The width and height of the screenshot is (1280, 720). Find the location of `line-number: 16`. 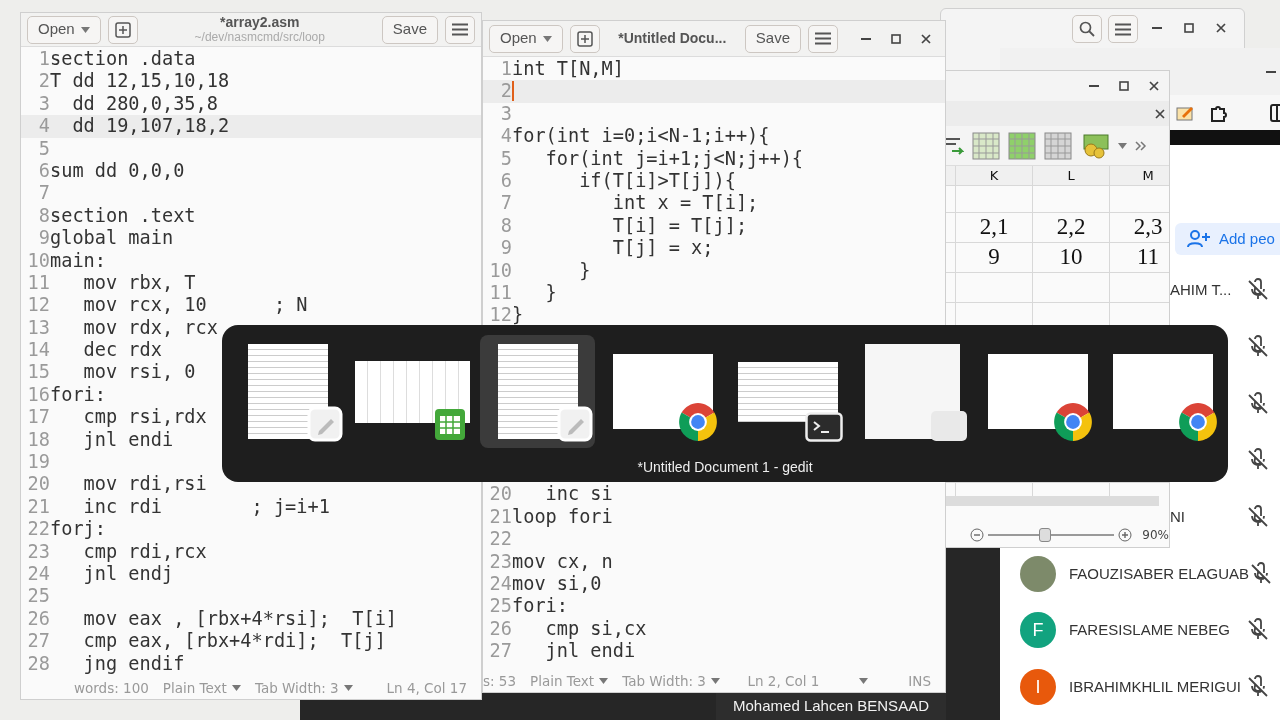

line-number: 16 is located at coordinates (38, 395).